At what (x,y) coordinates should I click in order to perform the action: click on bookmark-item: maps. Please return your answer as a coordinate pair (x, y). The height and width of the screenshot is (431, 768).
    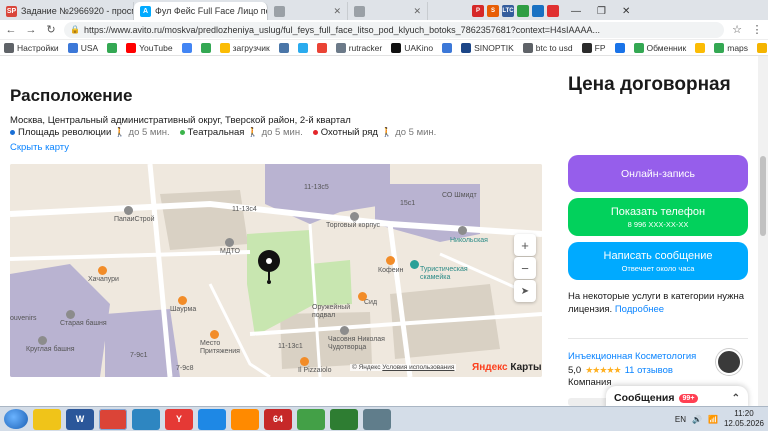
    Looking at the image, I should click on (731, 47).